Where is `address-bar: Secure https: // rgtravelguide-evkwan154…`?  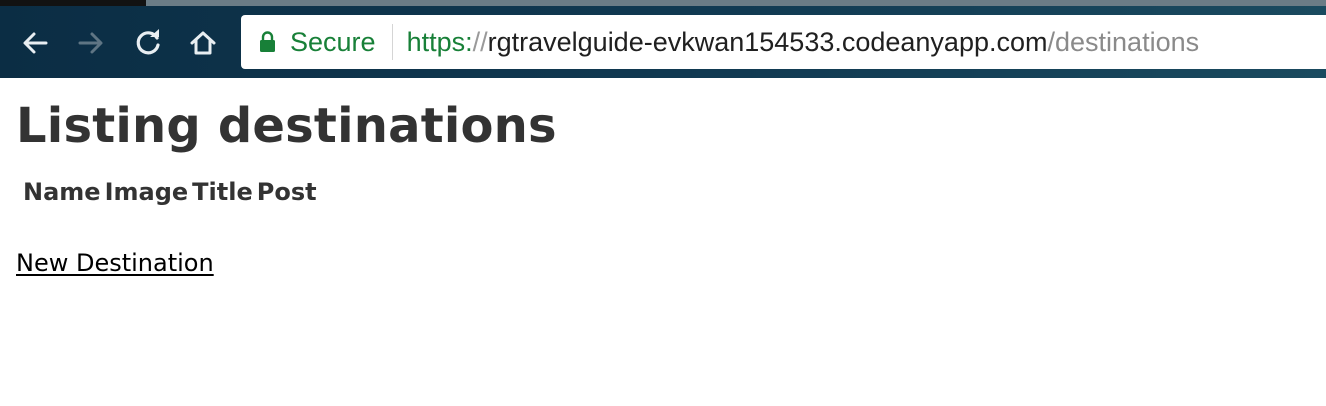 address-bar: Secure https: // rgtravelguide-evkwan154… is located at coordinates (783, 42).